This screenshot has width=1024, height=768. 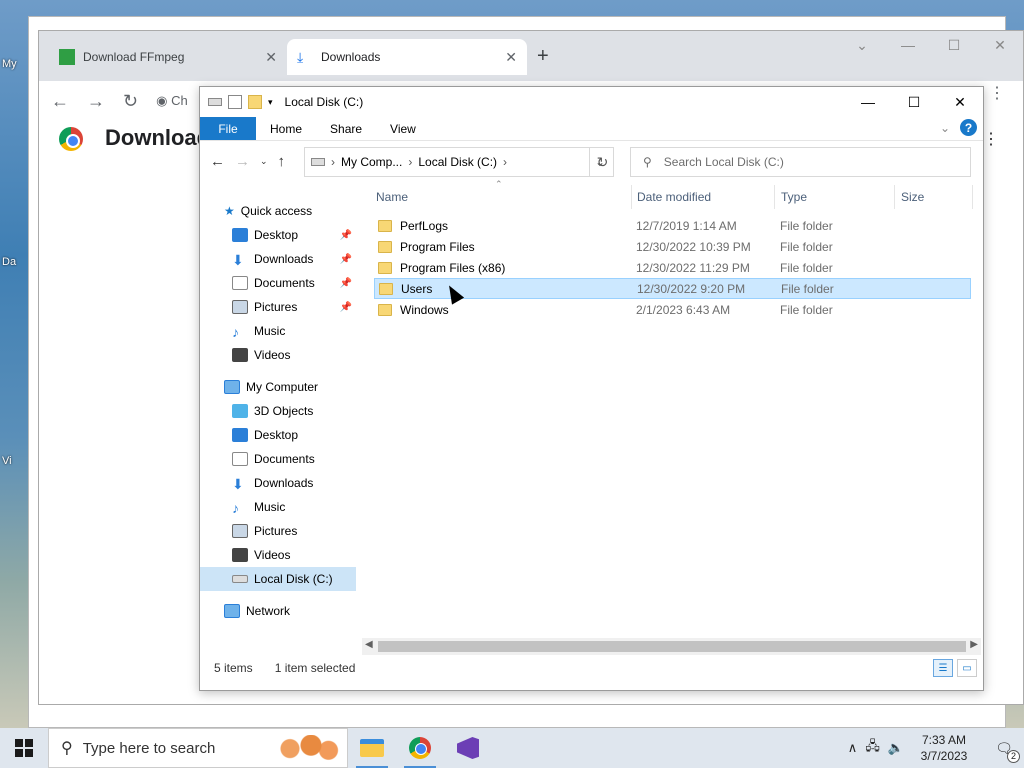 What do you see at coordinates (278, 411) in the screenshot?
I see `nav-item-3d-objects: 3D Objects` at bounding box center [278, 411].